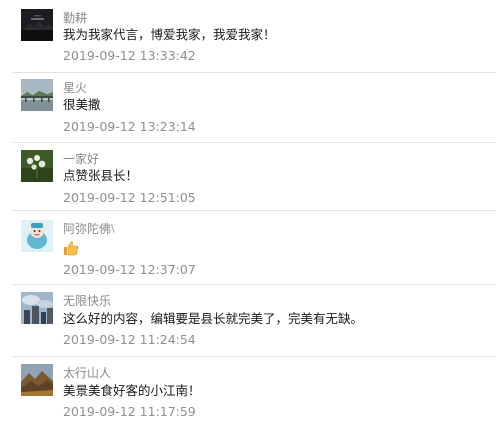  I want to click on comment-timestamp: 2019-09-12 12:37:07, so click(129, 269).